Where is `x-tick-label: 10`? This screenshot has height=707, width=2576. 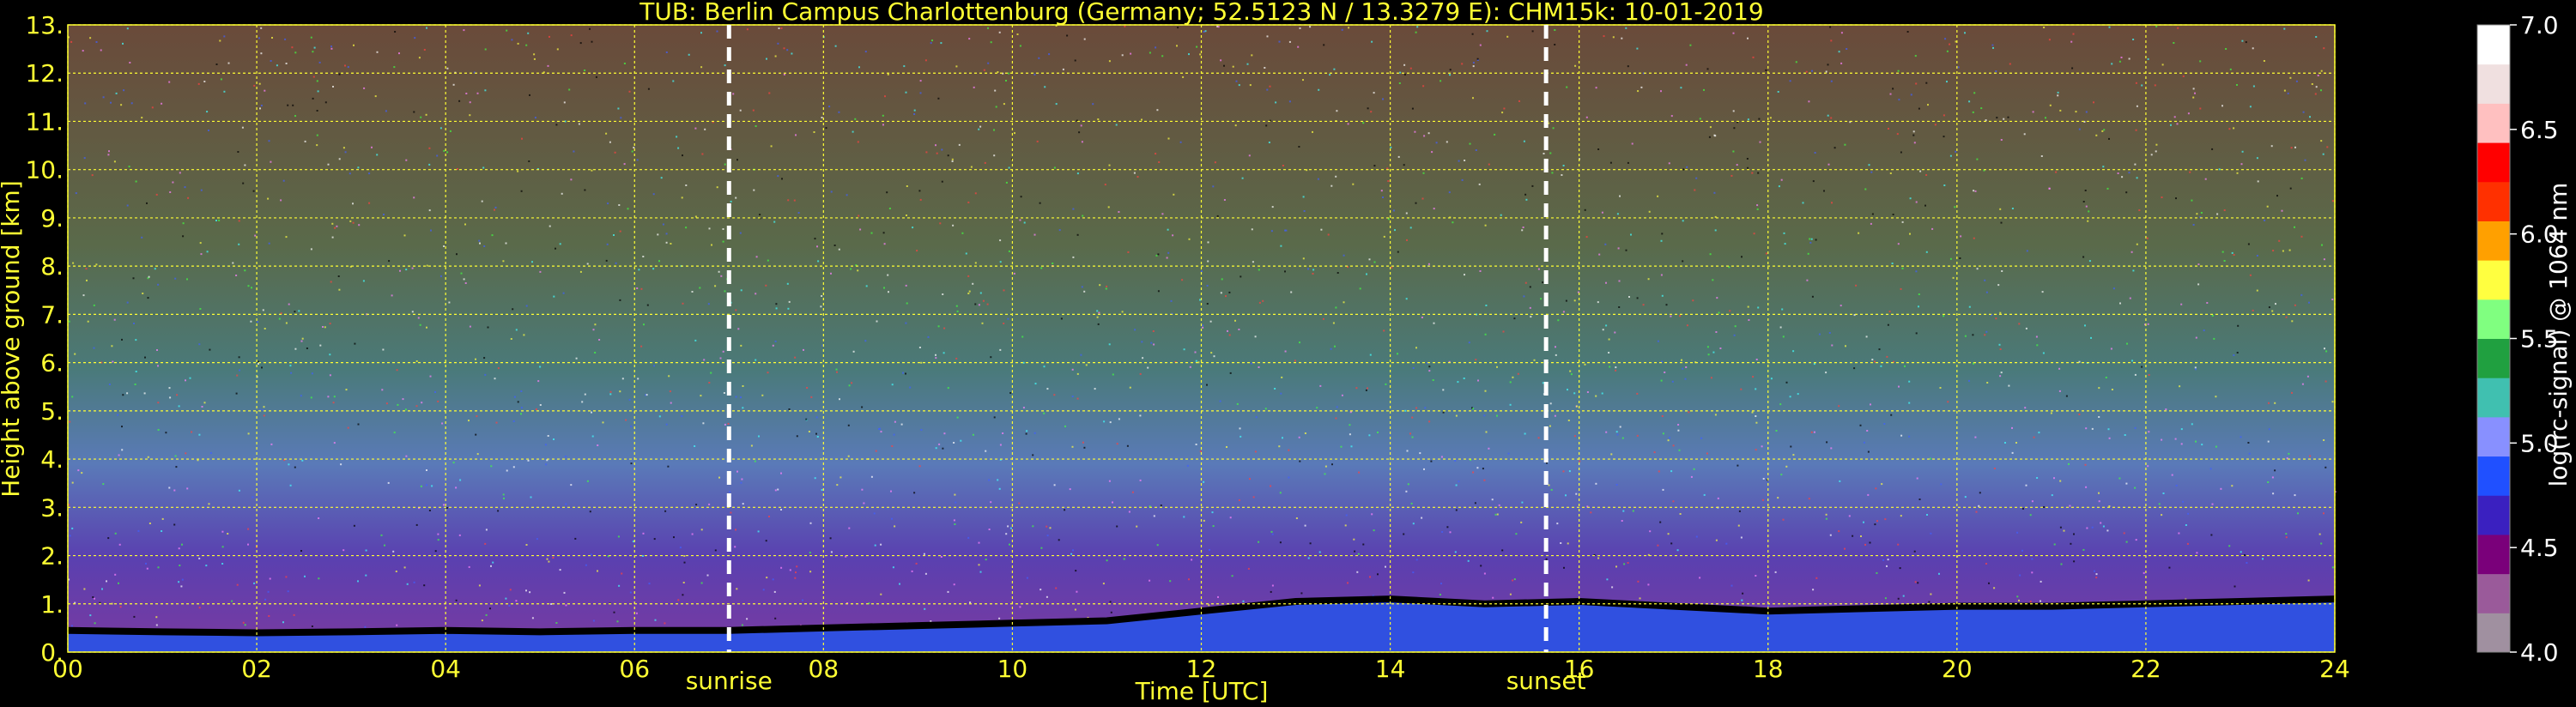 x-tick-label: 10 is located at coordinates (1012, 669).